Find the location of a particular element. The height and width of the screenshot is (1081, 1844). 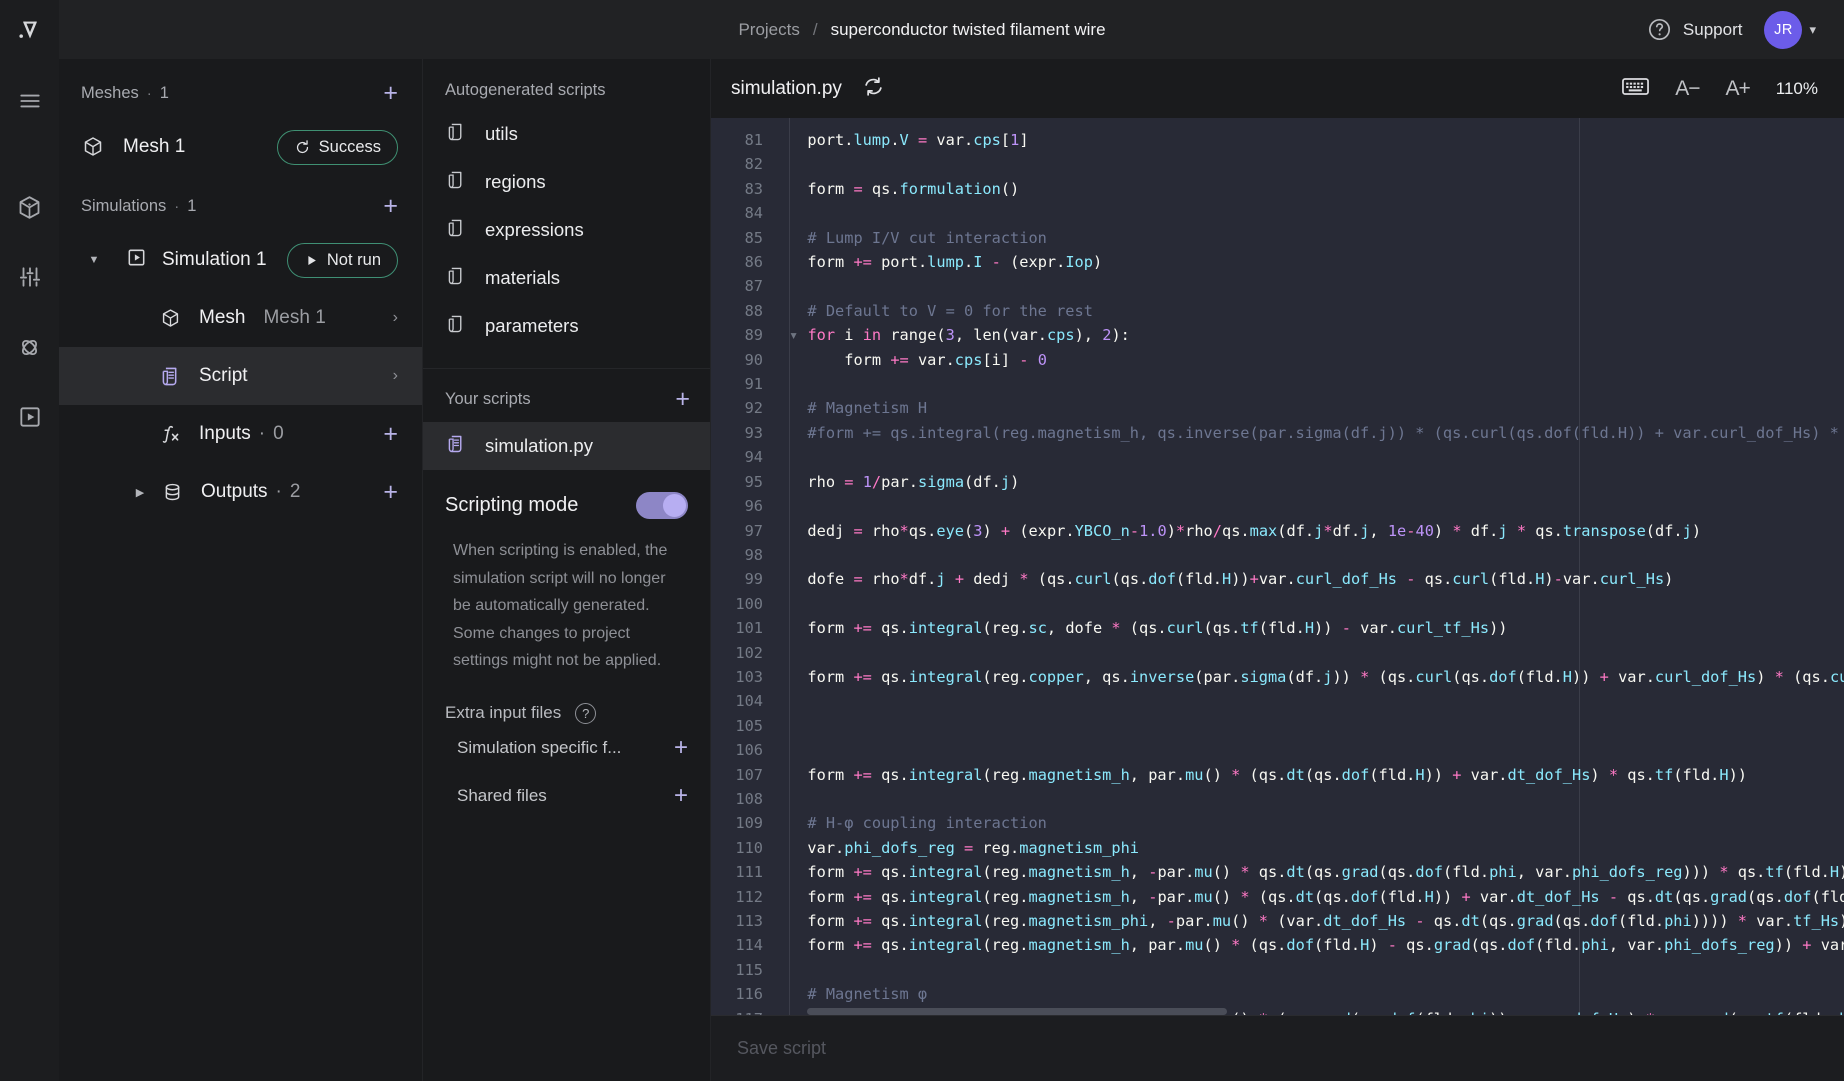

collapse-caret-icon: ▶ is located at coordinates (140, 492).